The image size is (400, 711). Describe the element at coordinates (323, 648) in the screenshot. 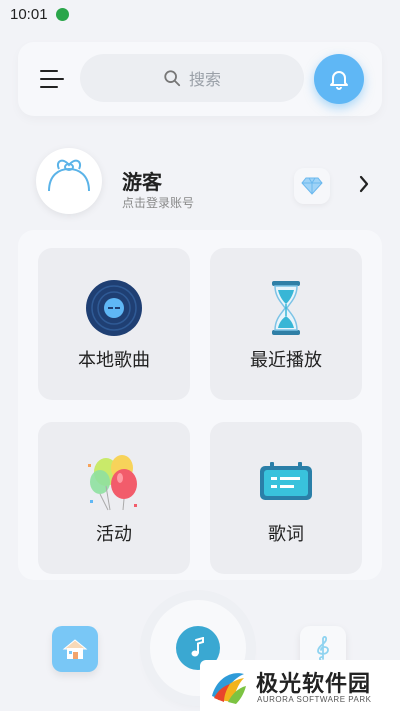

I see `treble-clef-icon` at that location.